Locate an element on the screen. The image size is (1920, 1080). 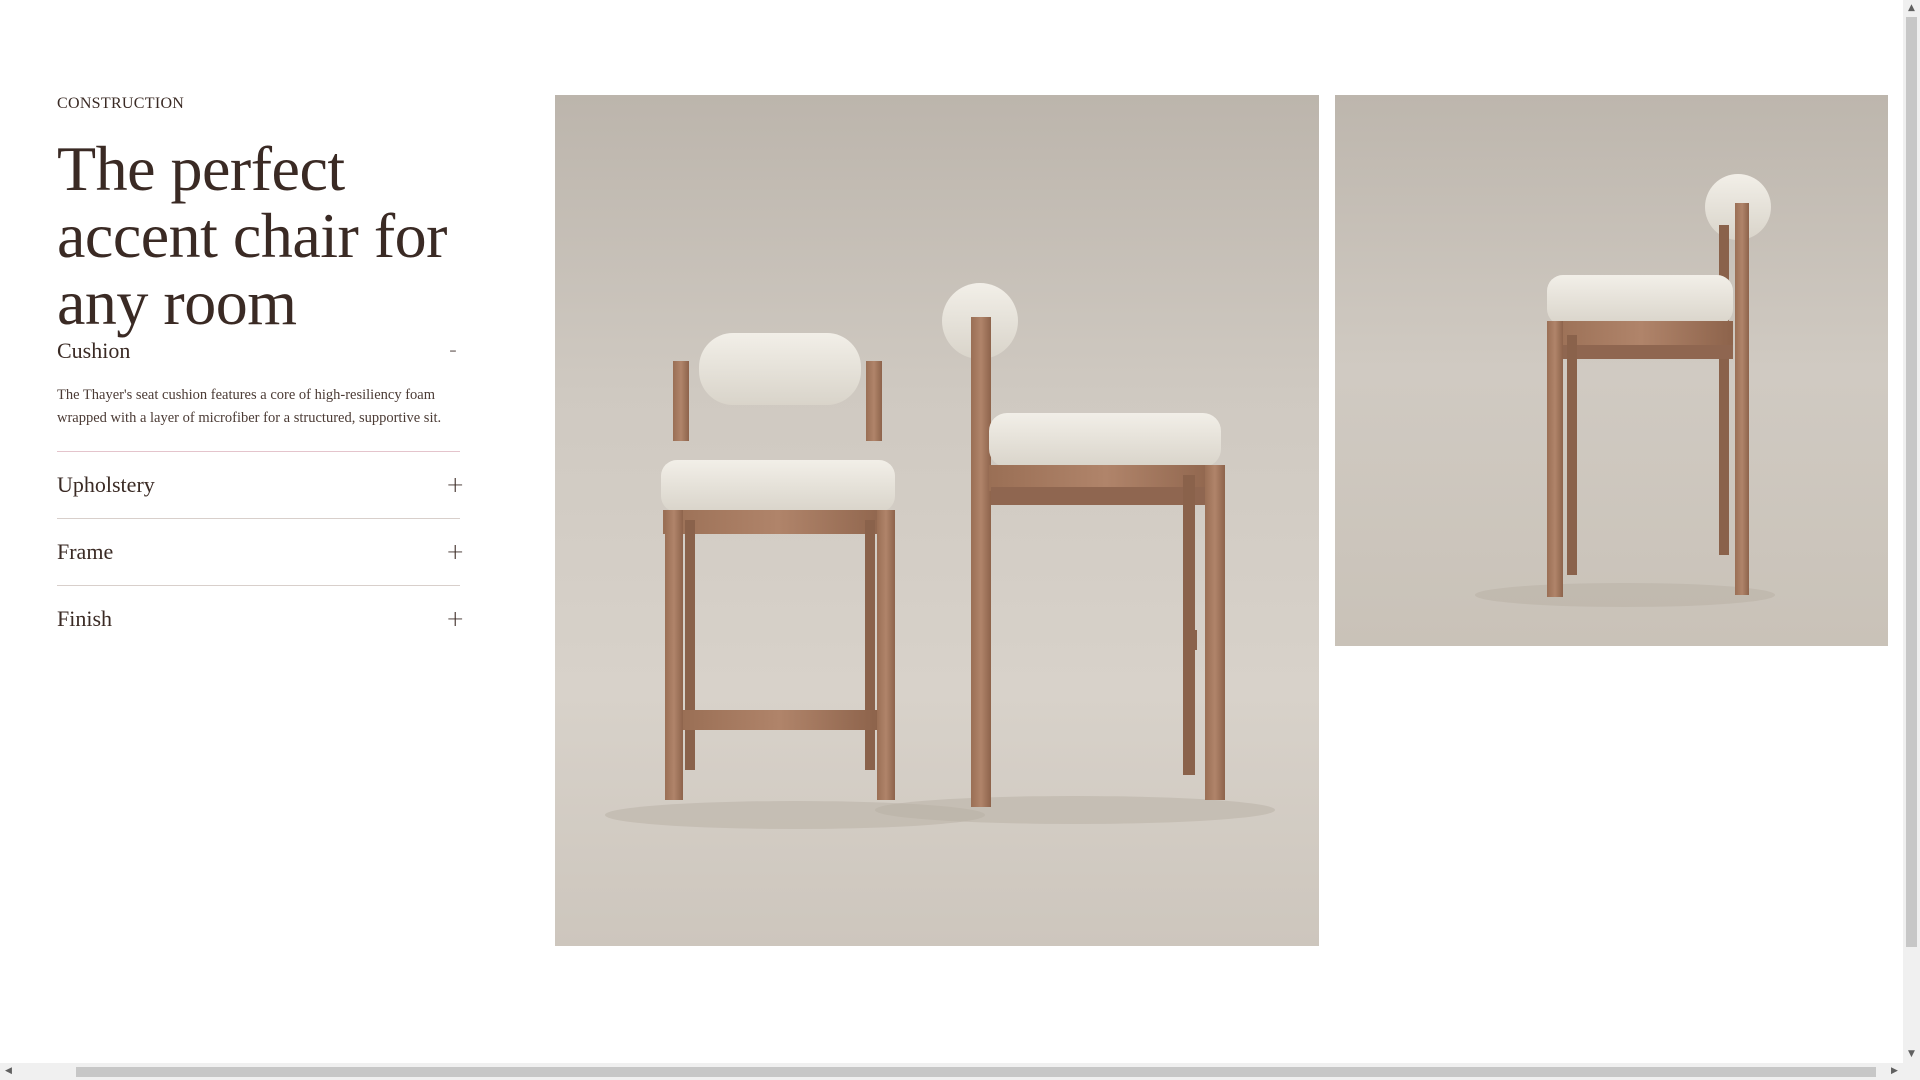
accordion-label: Cushion is located at coordinates (94, 350).